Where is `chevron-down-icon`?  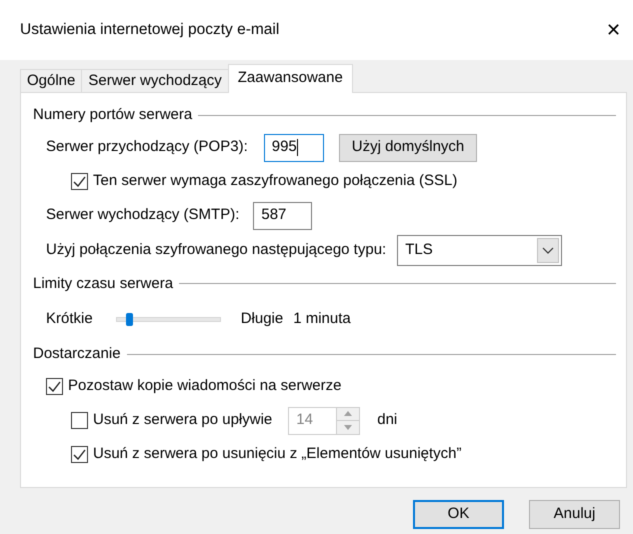
chevron-down-icon is located at coordinates (548, 250).